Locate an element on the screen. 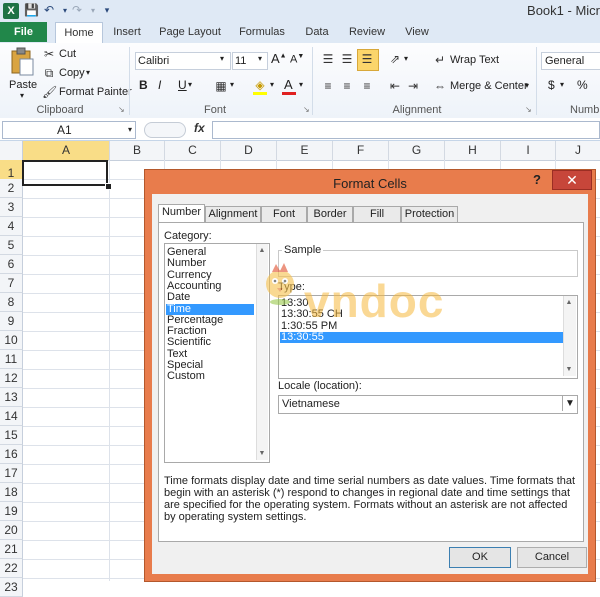  row-header: 20 is located at coordinates (11, 530).